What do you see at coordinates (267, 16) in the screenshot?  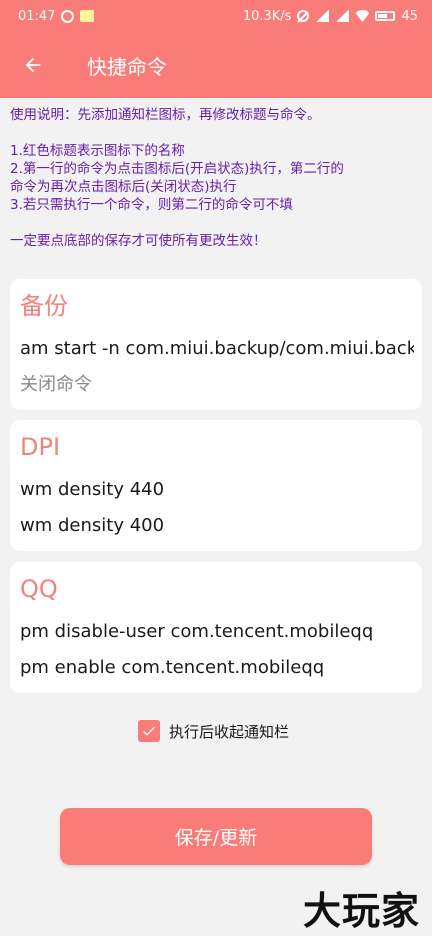 I see `network-speed: 10.3K/s` at bounding box center [267, 16].